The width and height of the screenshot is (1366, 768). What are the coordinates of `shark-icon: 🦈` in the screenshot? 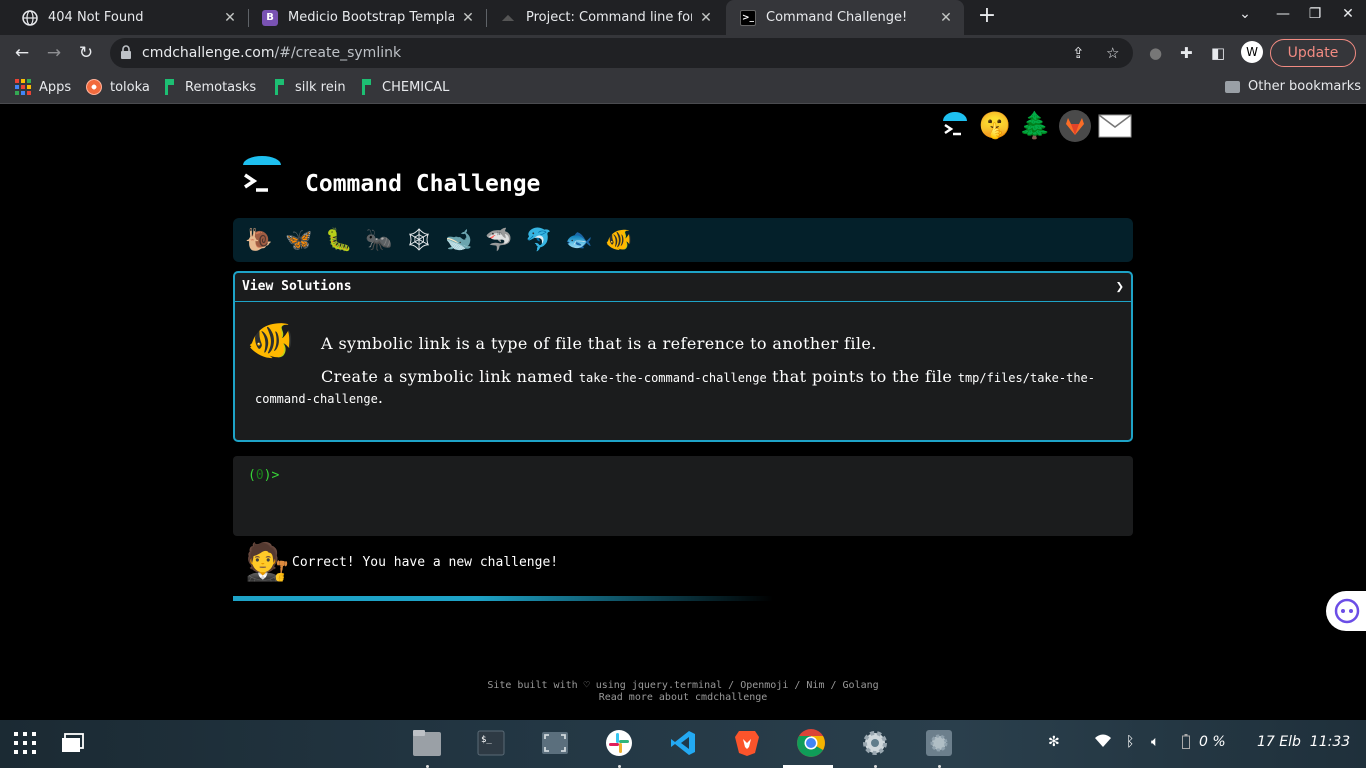 It's located at (499, 240).